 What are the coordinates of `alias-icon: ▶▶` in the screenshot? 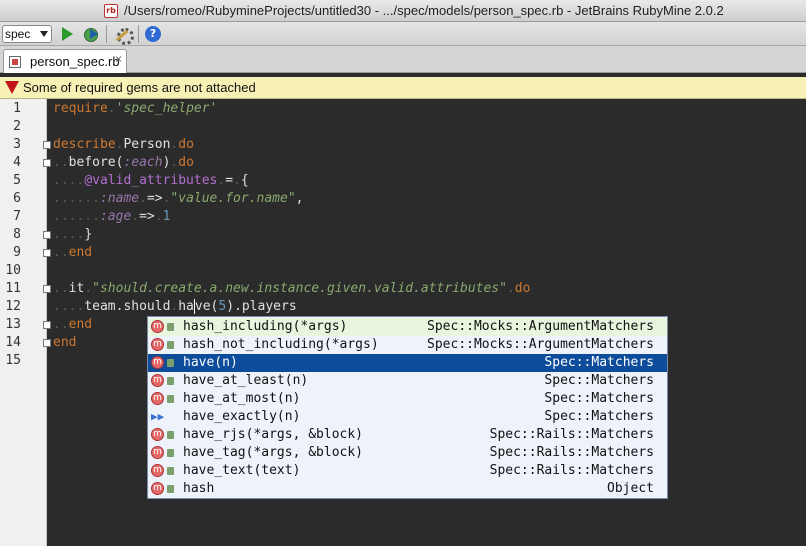 It's located at (158, 416).